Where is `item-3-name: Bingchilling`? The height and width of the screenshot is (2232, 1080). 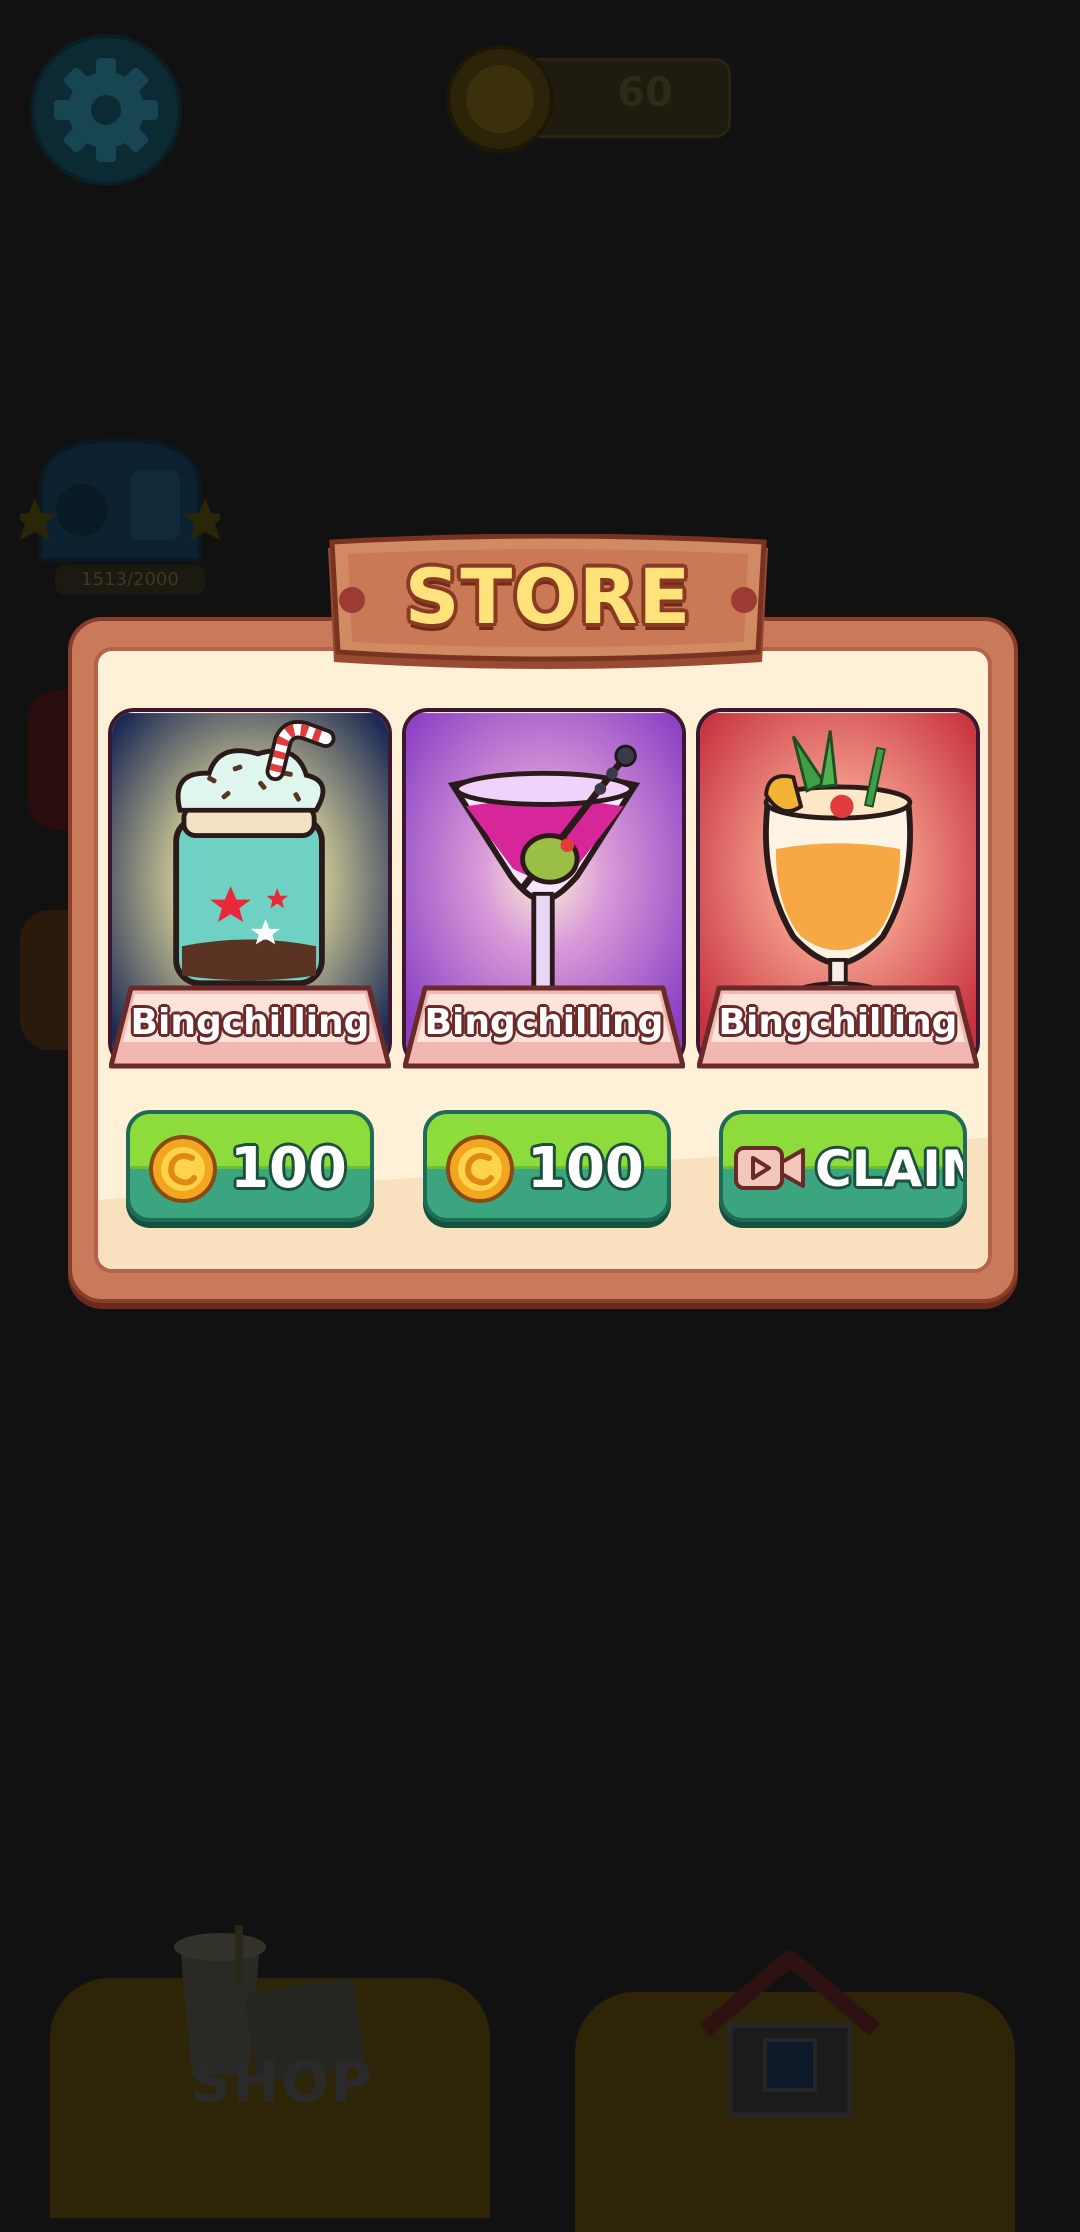 item-3-name: Bingchilling is located at coordinates (838, 1022).